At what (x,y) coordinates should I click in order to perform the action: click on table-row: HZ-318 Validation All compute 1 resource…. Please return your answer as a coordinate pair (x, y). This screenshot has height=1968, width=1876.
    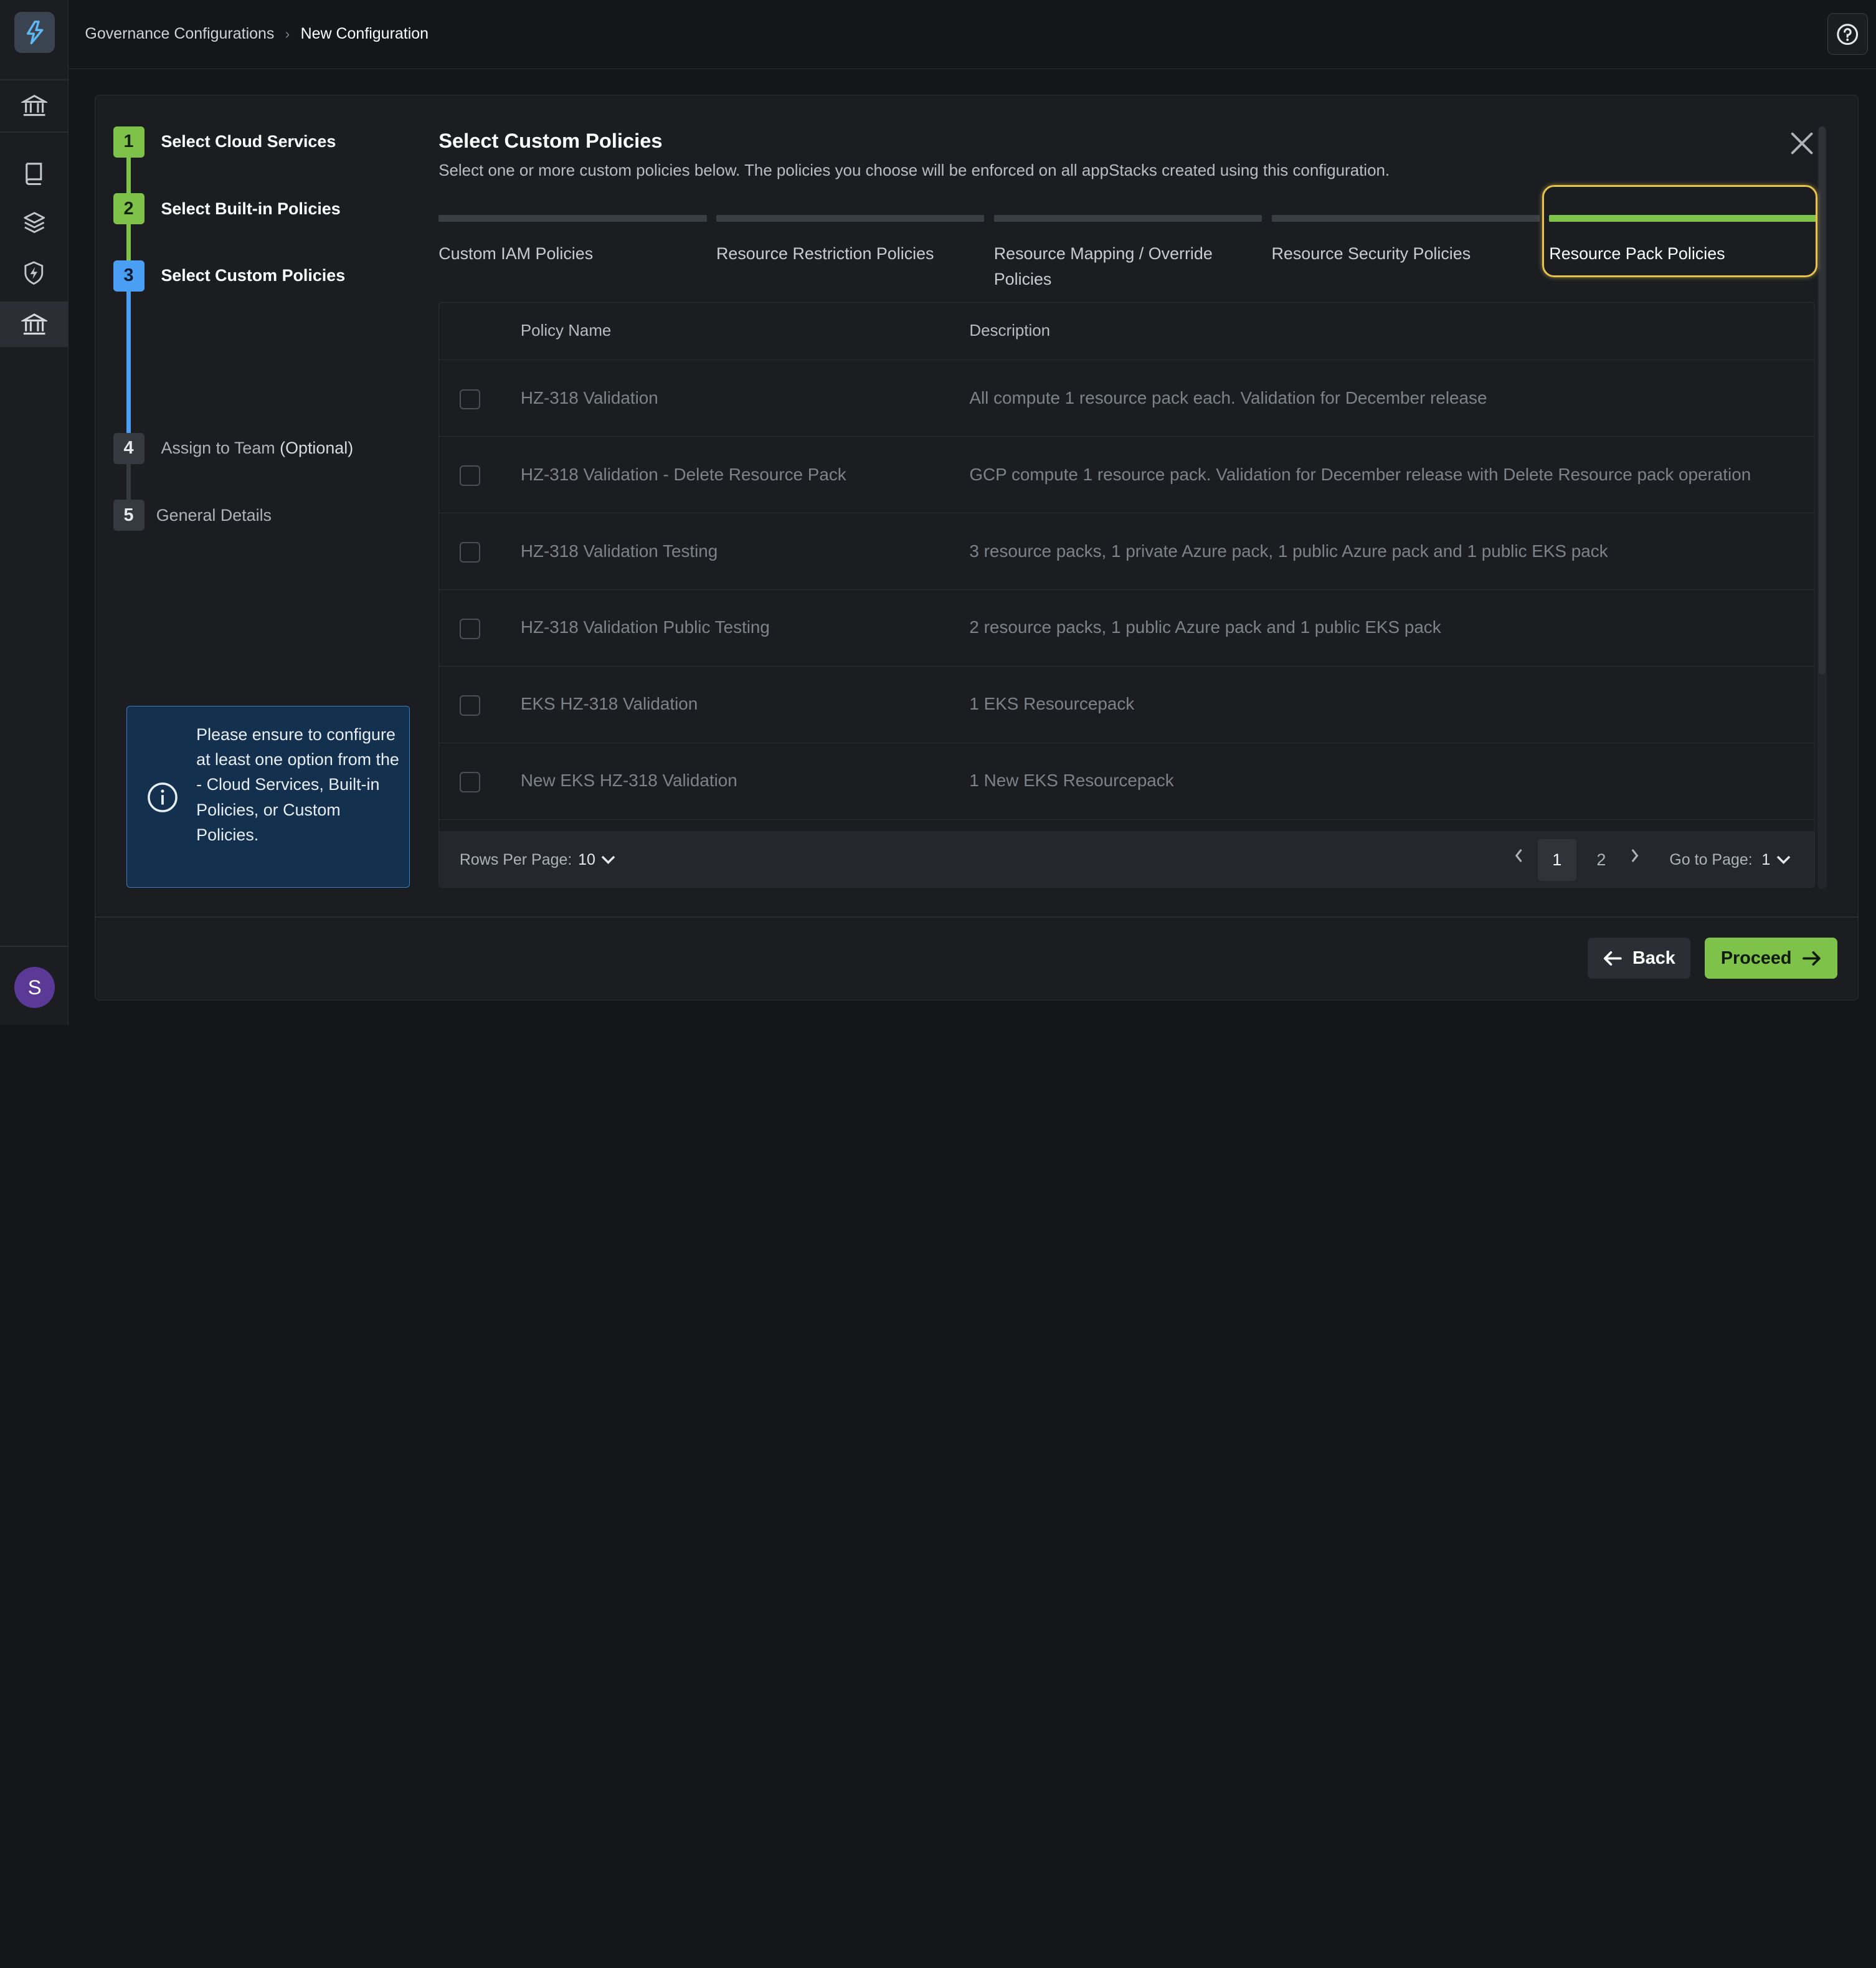
    Looking at the image, I should click on (1126, 398).